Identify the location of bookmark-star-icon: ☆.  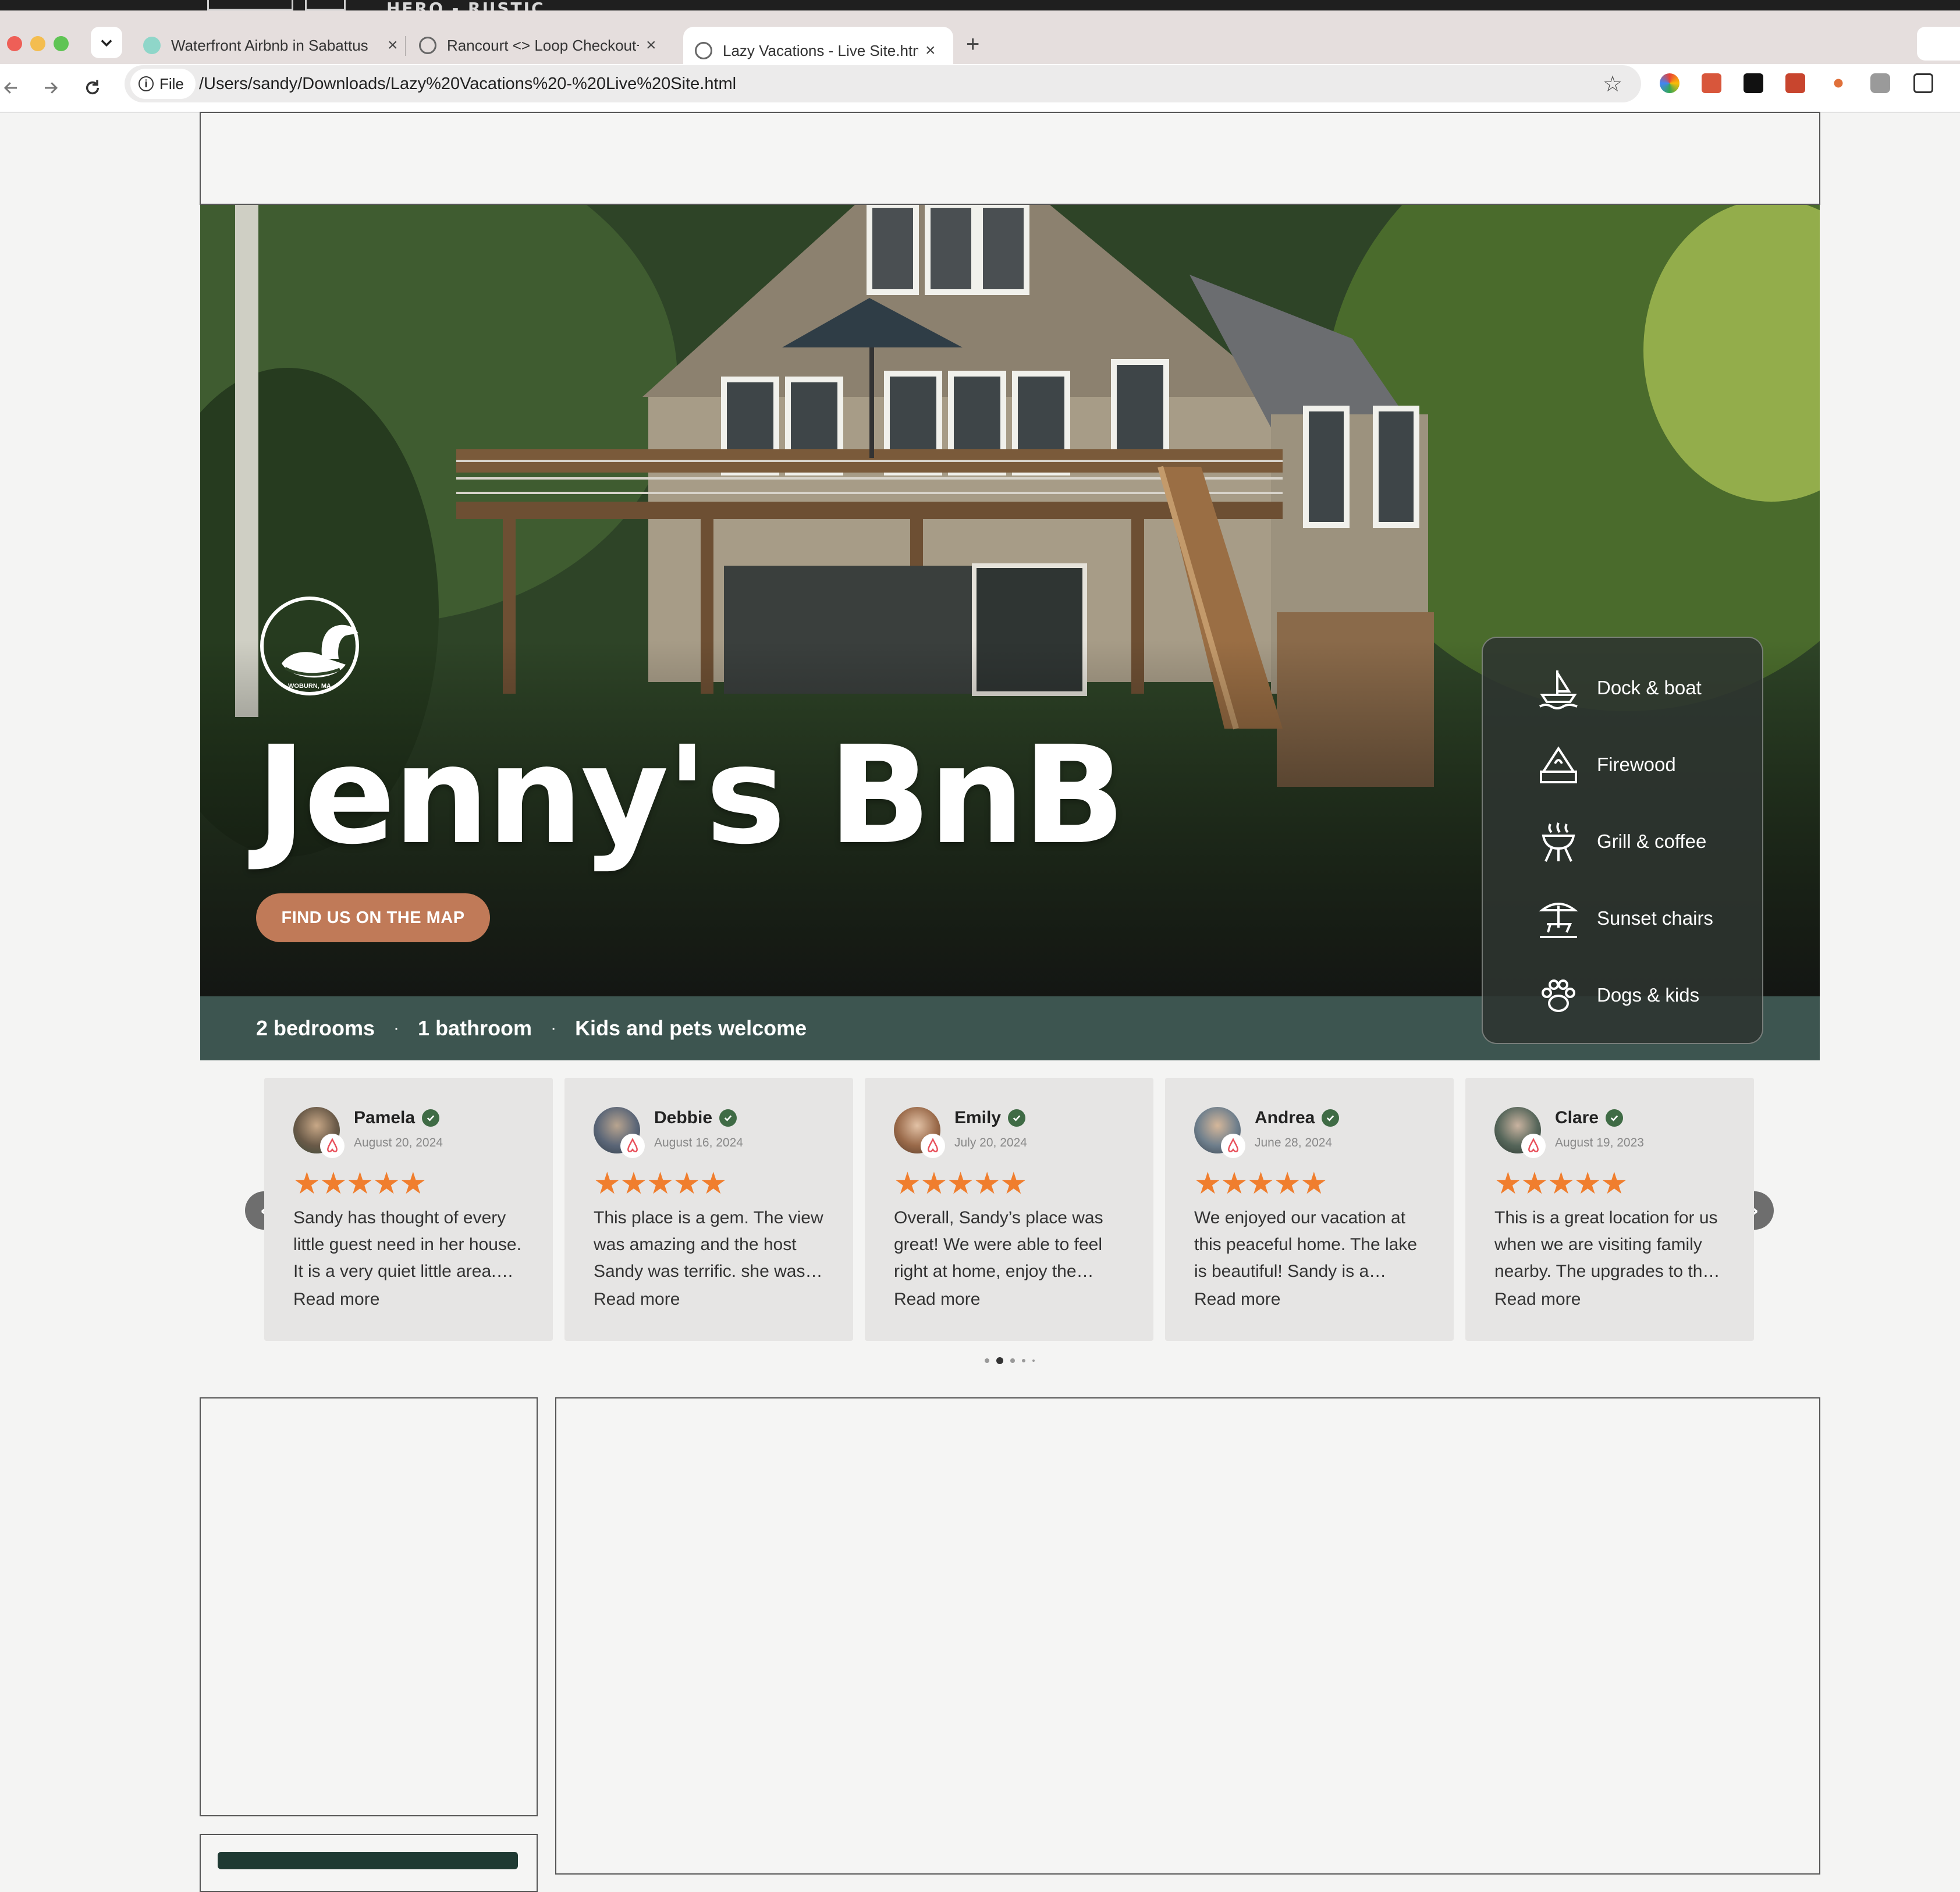
(1612, 84).